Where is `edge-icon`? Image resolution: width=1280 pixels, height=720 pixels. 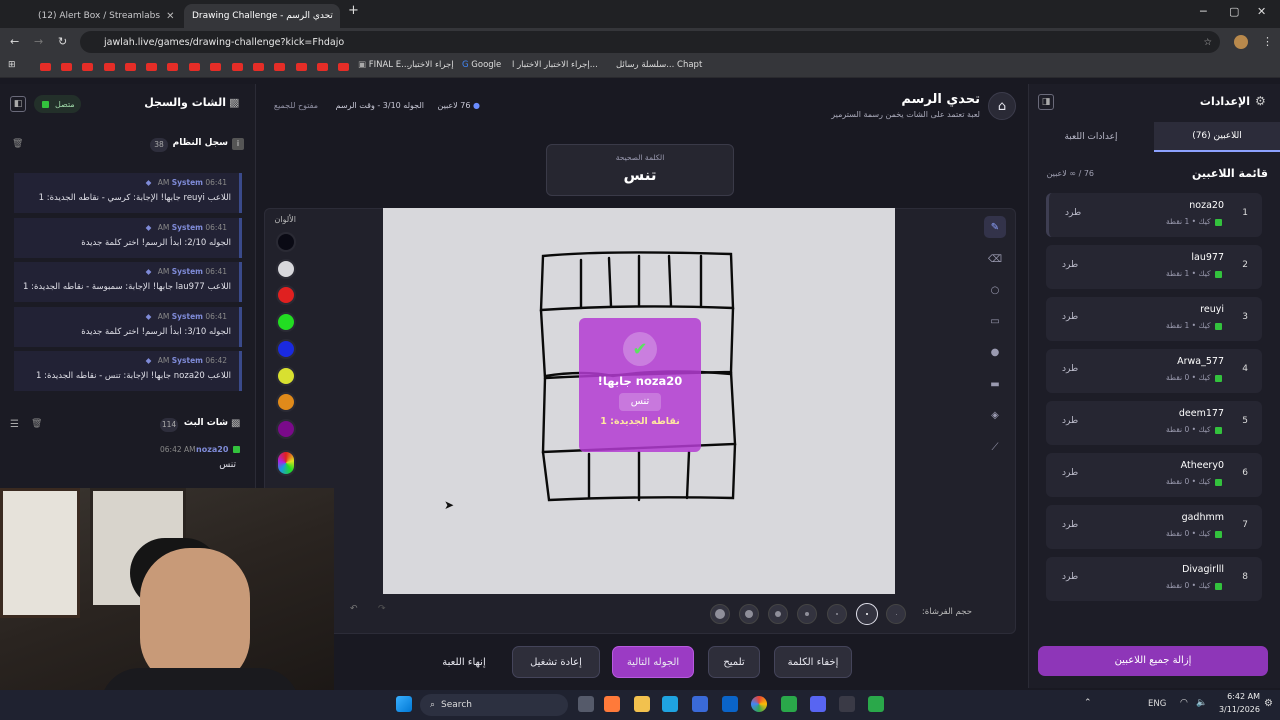
edge-icon is located at coordinates (670, 704).